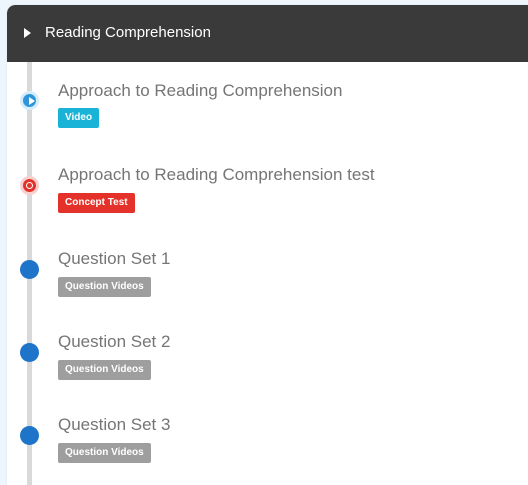 This screenshot has width=528, height=485. I want to click on lesson-title: Question Set 1, so click(114, 259).